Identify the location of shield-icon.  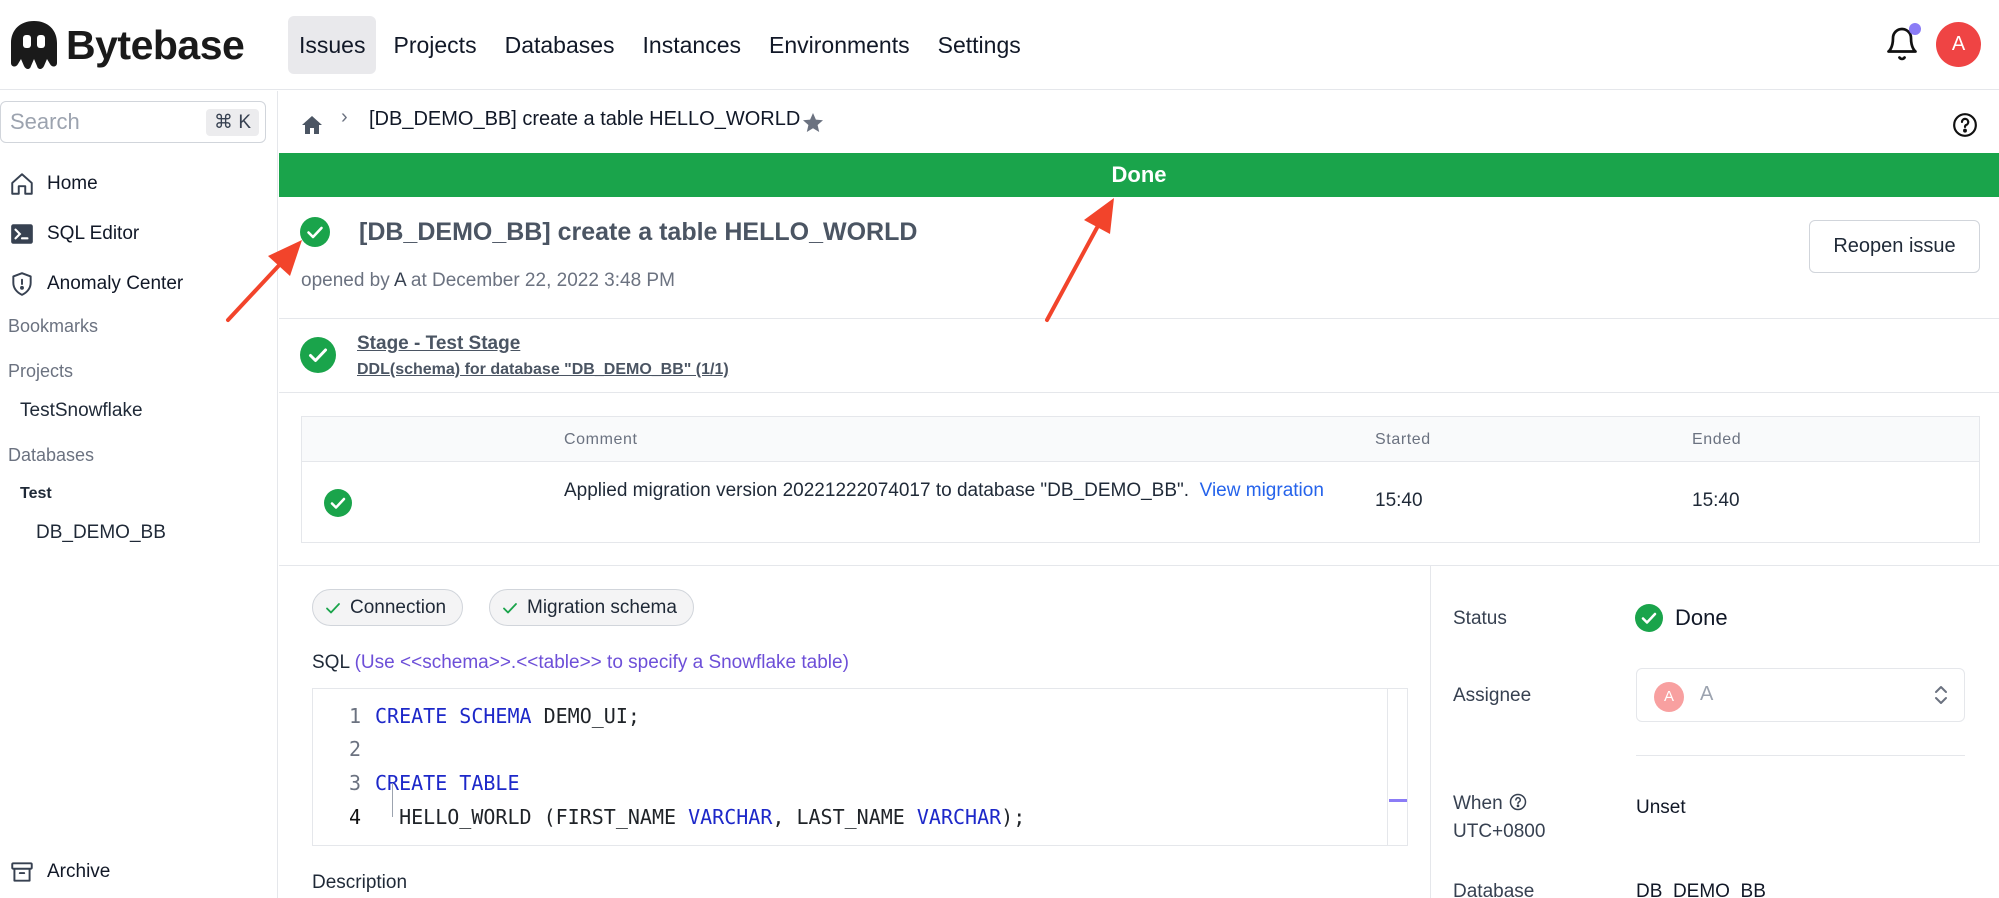
(22, 284).